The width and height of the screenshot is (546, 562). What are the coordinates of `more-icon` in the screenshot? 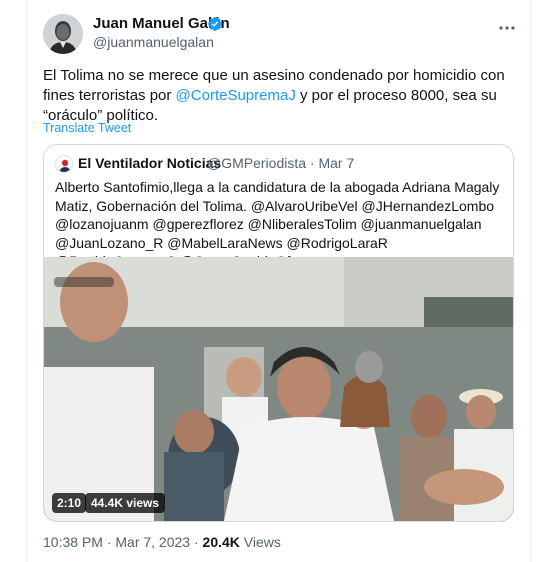 It's located at (507, 28).